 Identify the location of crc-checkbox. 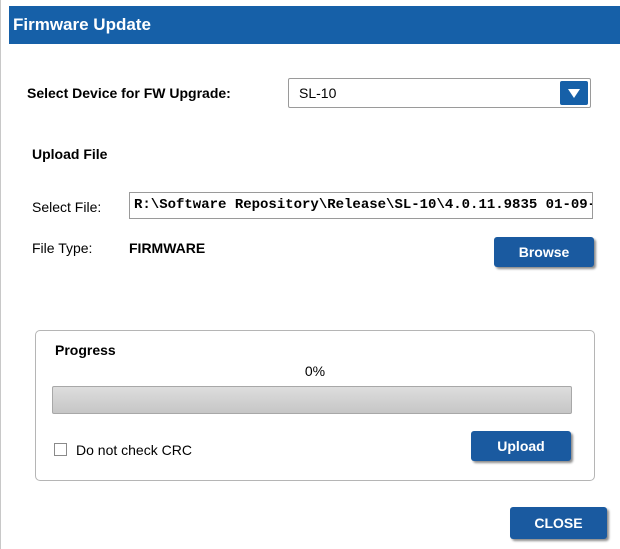
(60, 449).